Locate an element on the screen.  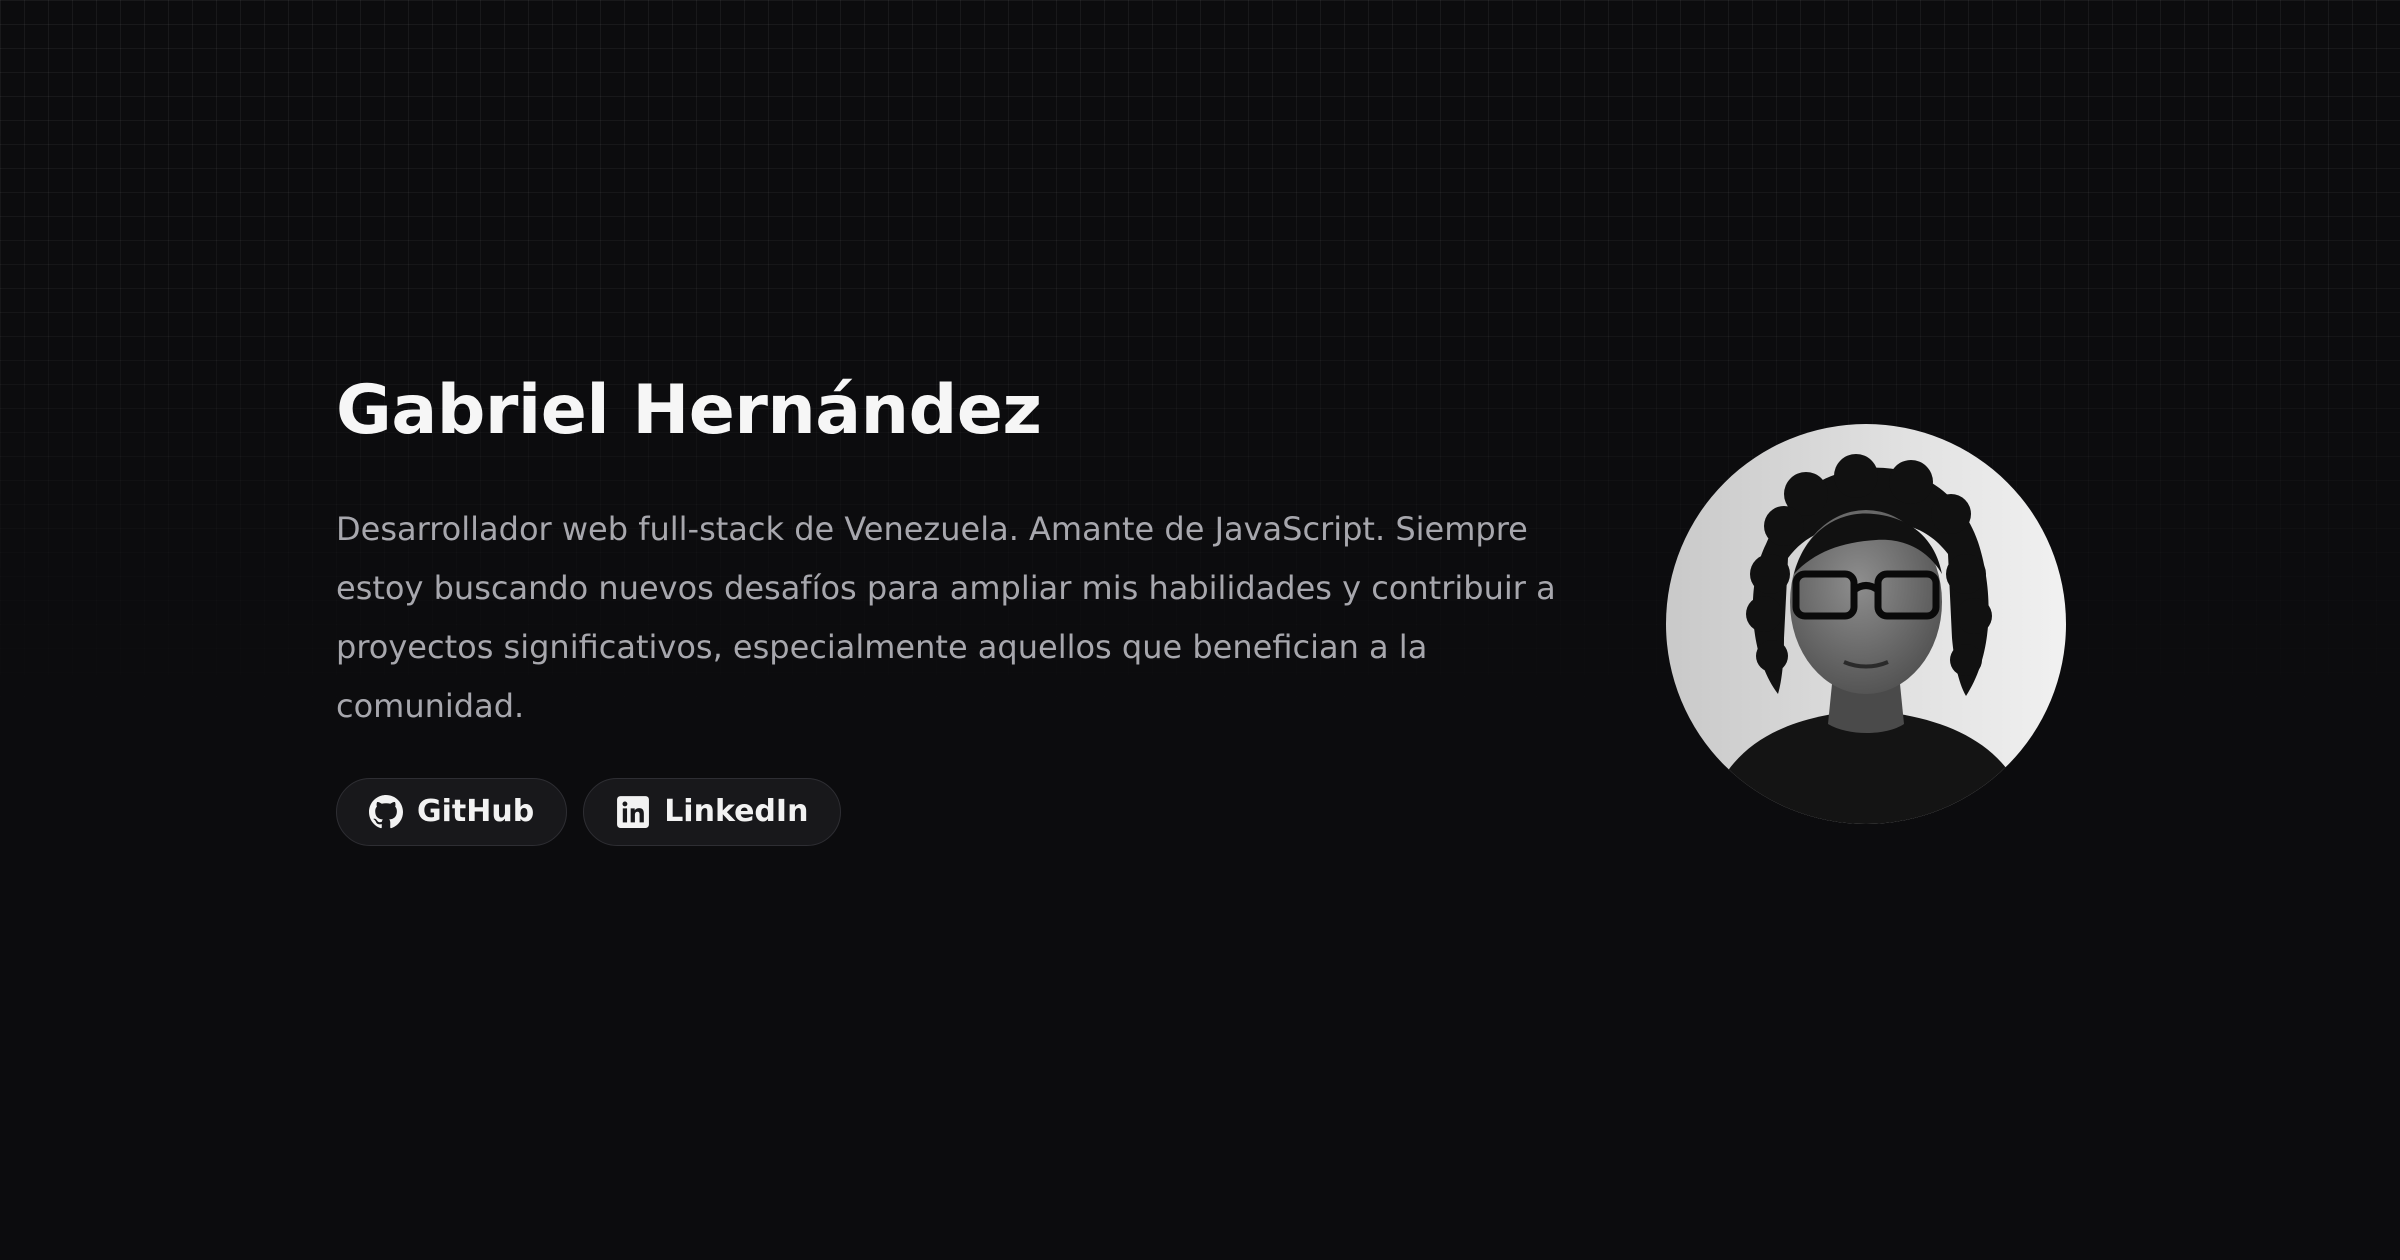
profile-name: Gabriel Hernández is located at coordinates (689, 410).